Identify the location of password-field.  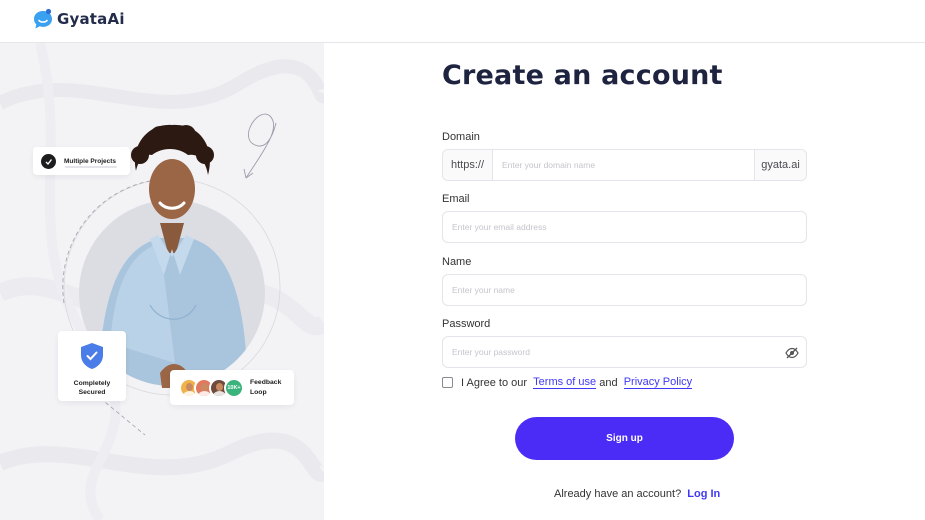
(624, 352).